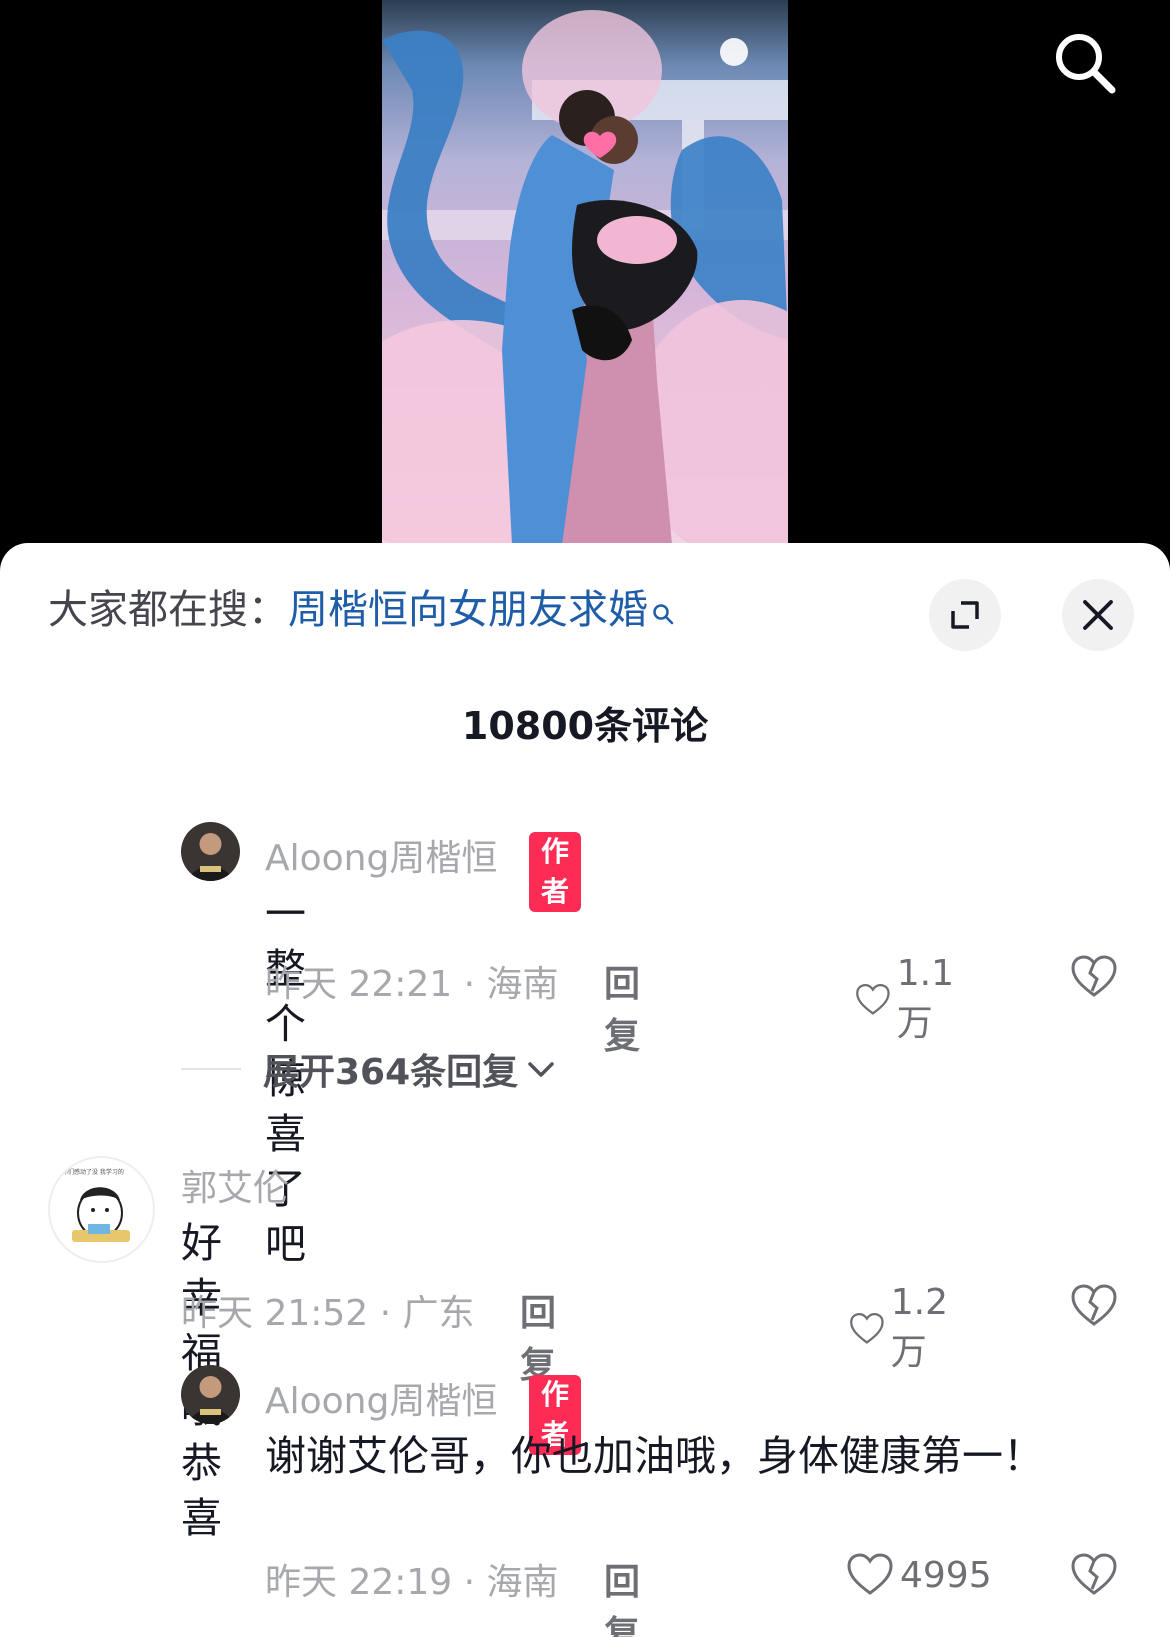 The width and height of the screenshot is (1170, 1637). I want to click on video-thumbnail, so click(585, 272).